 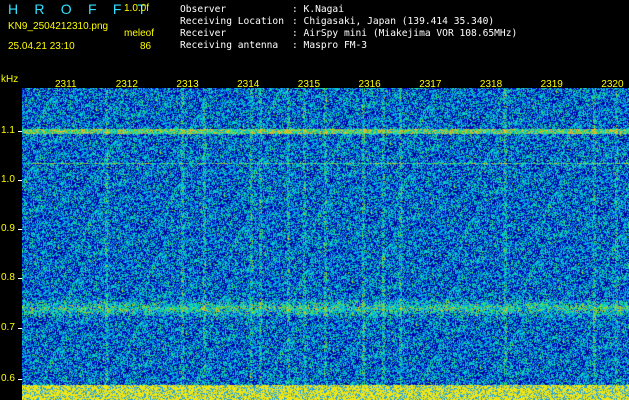 What do you see at coordinates (203, 33) in the screenshot?
I see `info-key: Receiver` at bounding box center [203, 33].